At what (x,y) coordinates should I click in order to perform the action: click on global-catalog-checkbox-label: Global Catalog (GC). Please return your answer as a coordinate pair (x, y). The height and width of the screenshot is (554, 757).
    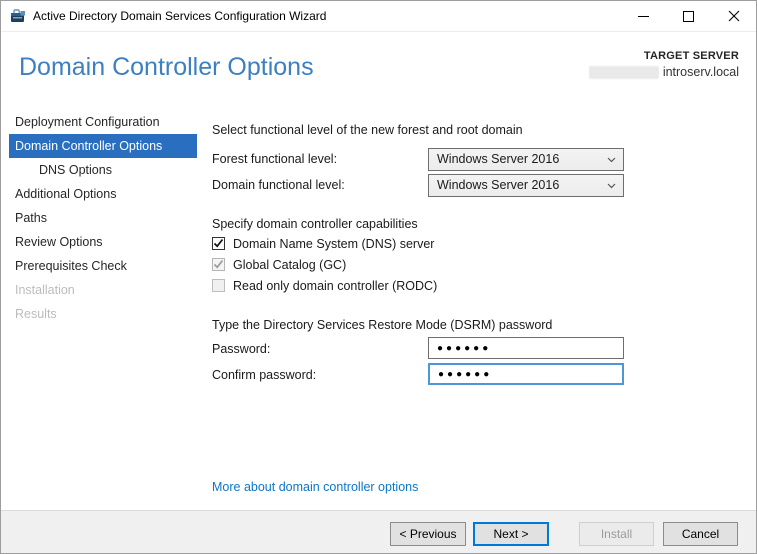
    Looking at the image, I should click on (290, 264).